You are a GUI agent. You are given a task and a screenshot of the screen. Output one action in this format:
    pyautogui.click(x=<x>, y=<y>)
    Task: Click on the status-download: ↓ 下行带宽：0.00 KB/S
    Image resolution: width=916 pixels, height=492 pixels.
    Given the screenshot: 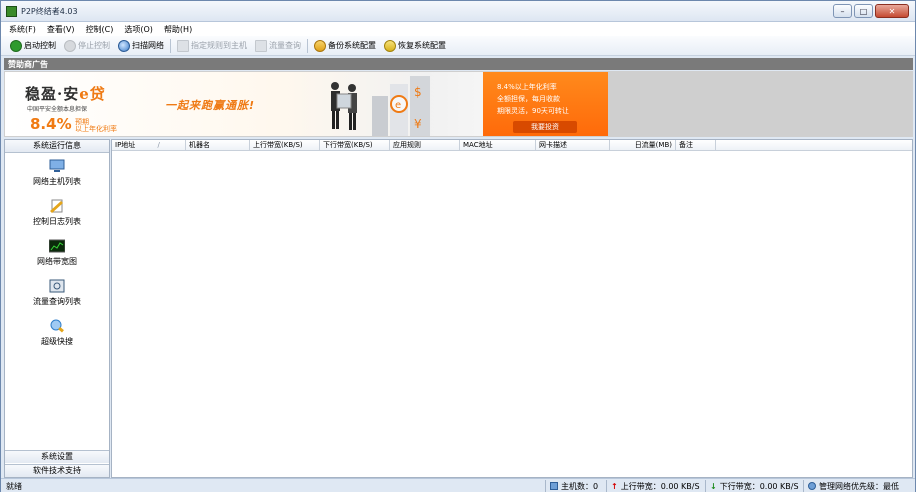 What is the action you would take?
    pyautogui.click(x=752, y=486)
    